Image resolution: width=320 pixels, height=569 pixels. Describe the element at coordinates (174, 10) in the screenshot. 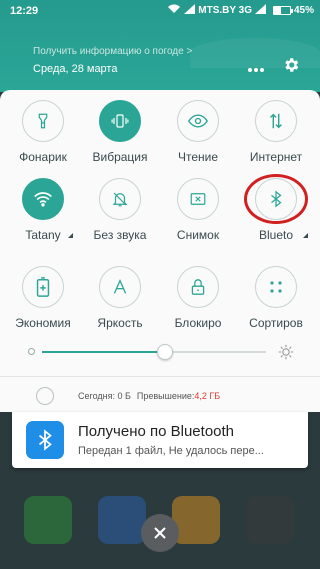

I see `wifi-status-icon` at that location.